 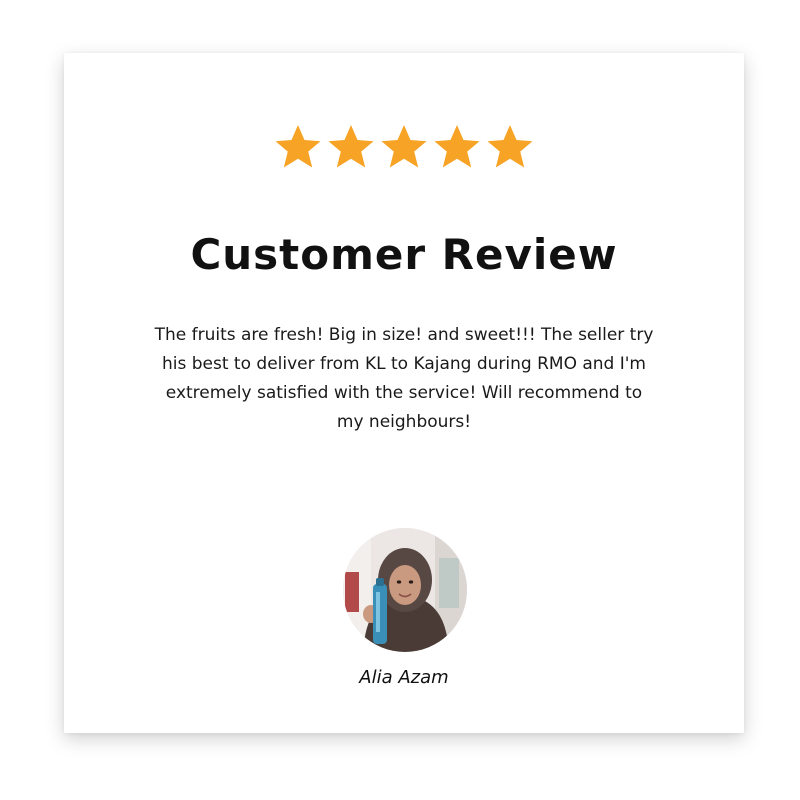 I want to click on avatar, so click(x=405, y=590).